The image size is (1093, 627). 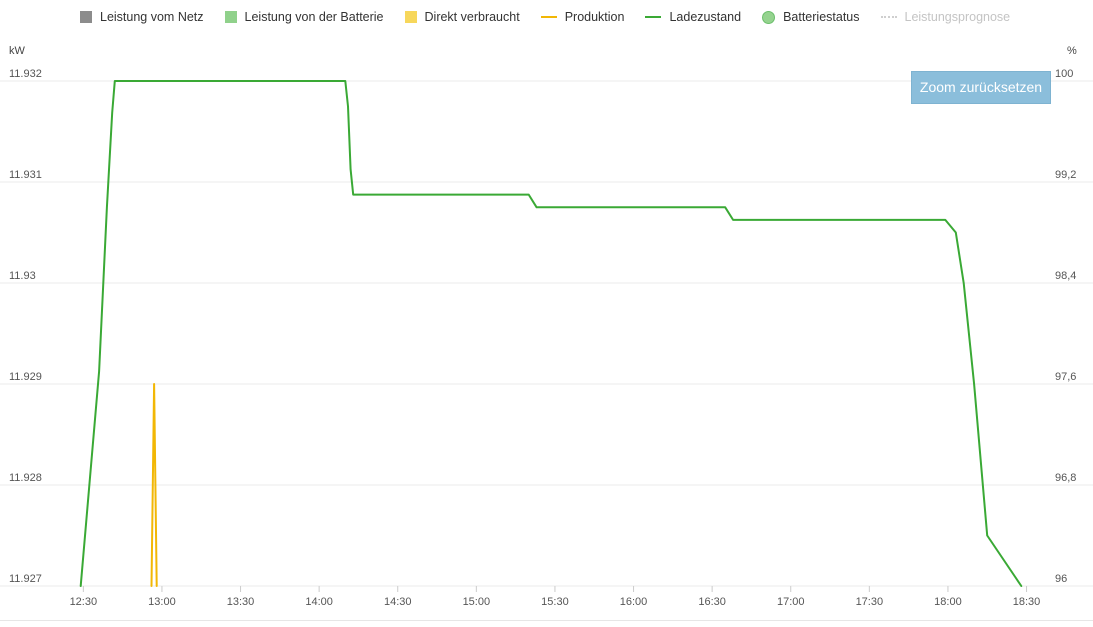 I want to click on y-left-tick-label: 11.929, so click(x=25, y=377).